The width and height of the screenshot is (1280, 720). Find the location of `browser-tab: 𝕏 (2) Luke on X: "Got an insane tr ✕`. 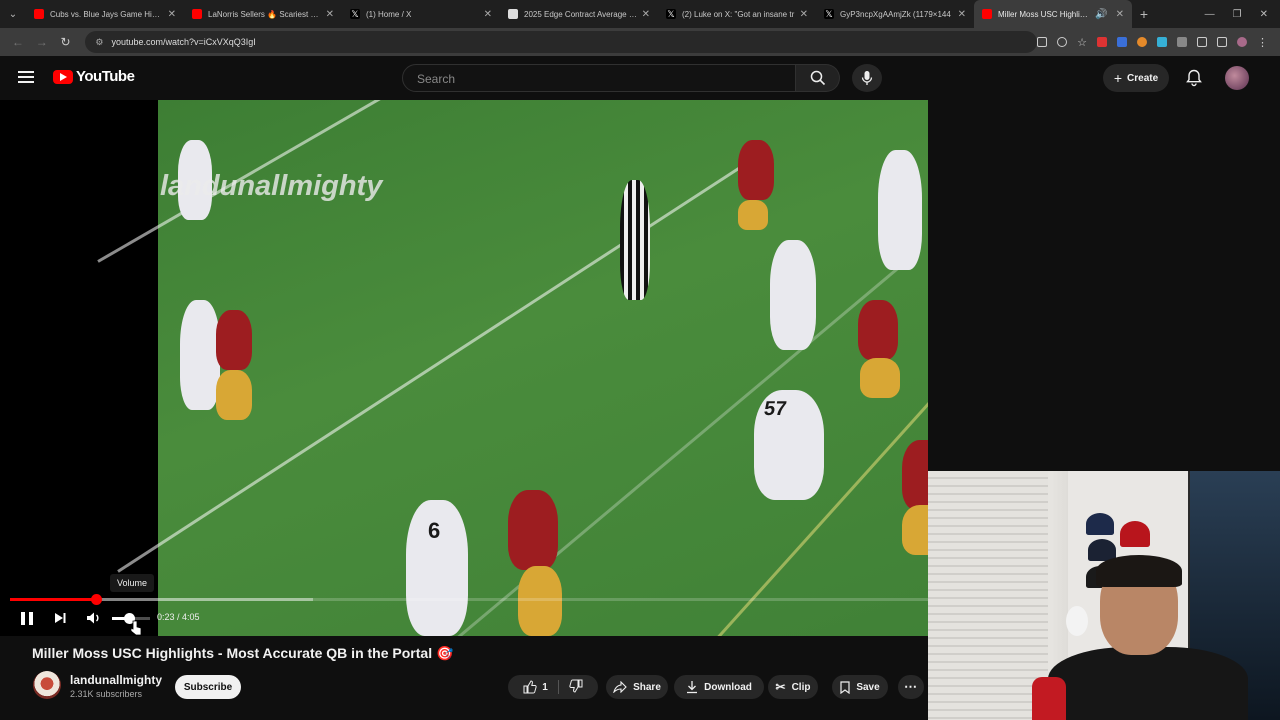

browser-tab: 𝕏 (2) Luke on X: "Got an insane tr ✕ is located at coordinates (737, 14).